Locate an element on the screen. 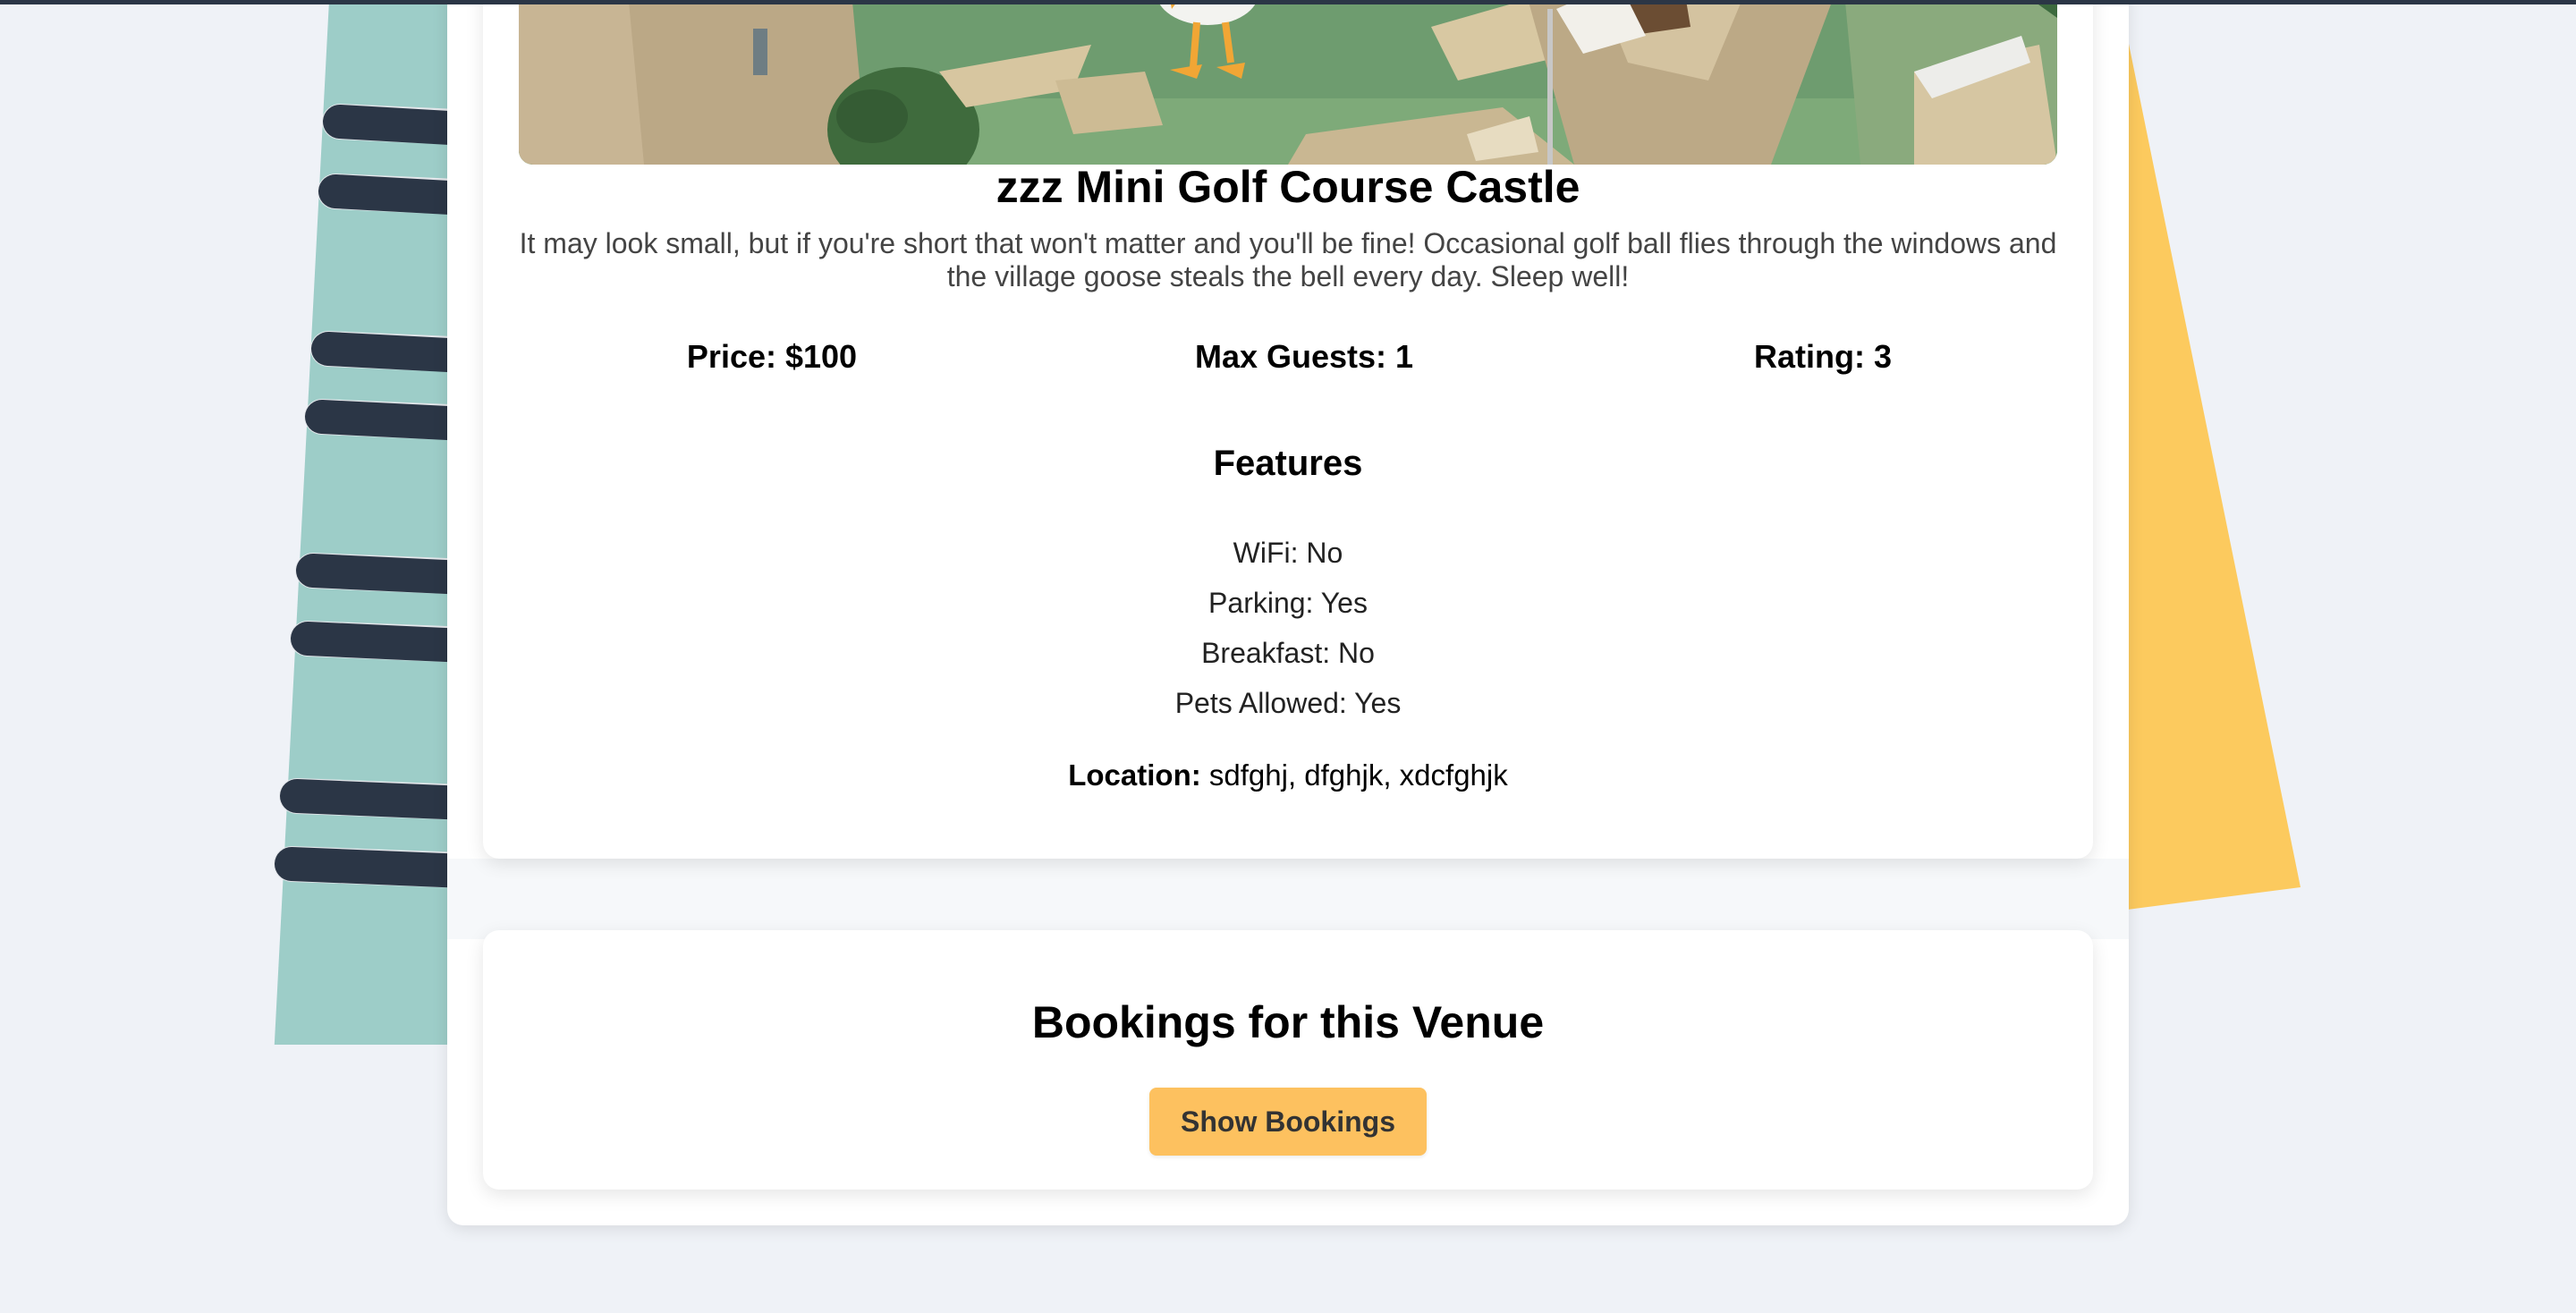 Image resolution: width=2576 pixels, height=1313 pixels. features-heading: Features is located at coordinates (1288, 463).